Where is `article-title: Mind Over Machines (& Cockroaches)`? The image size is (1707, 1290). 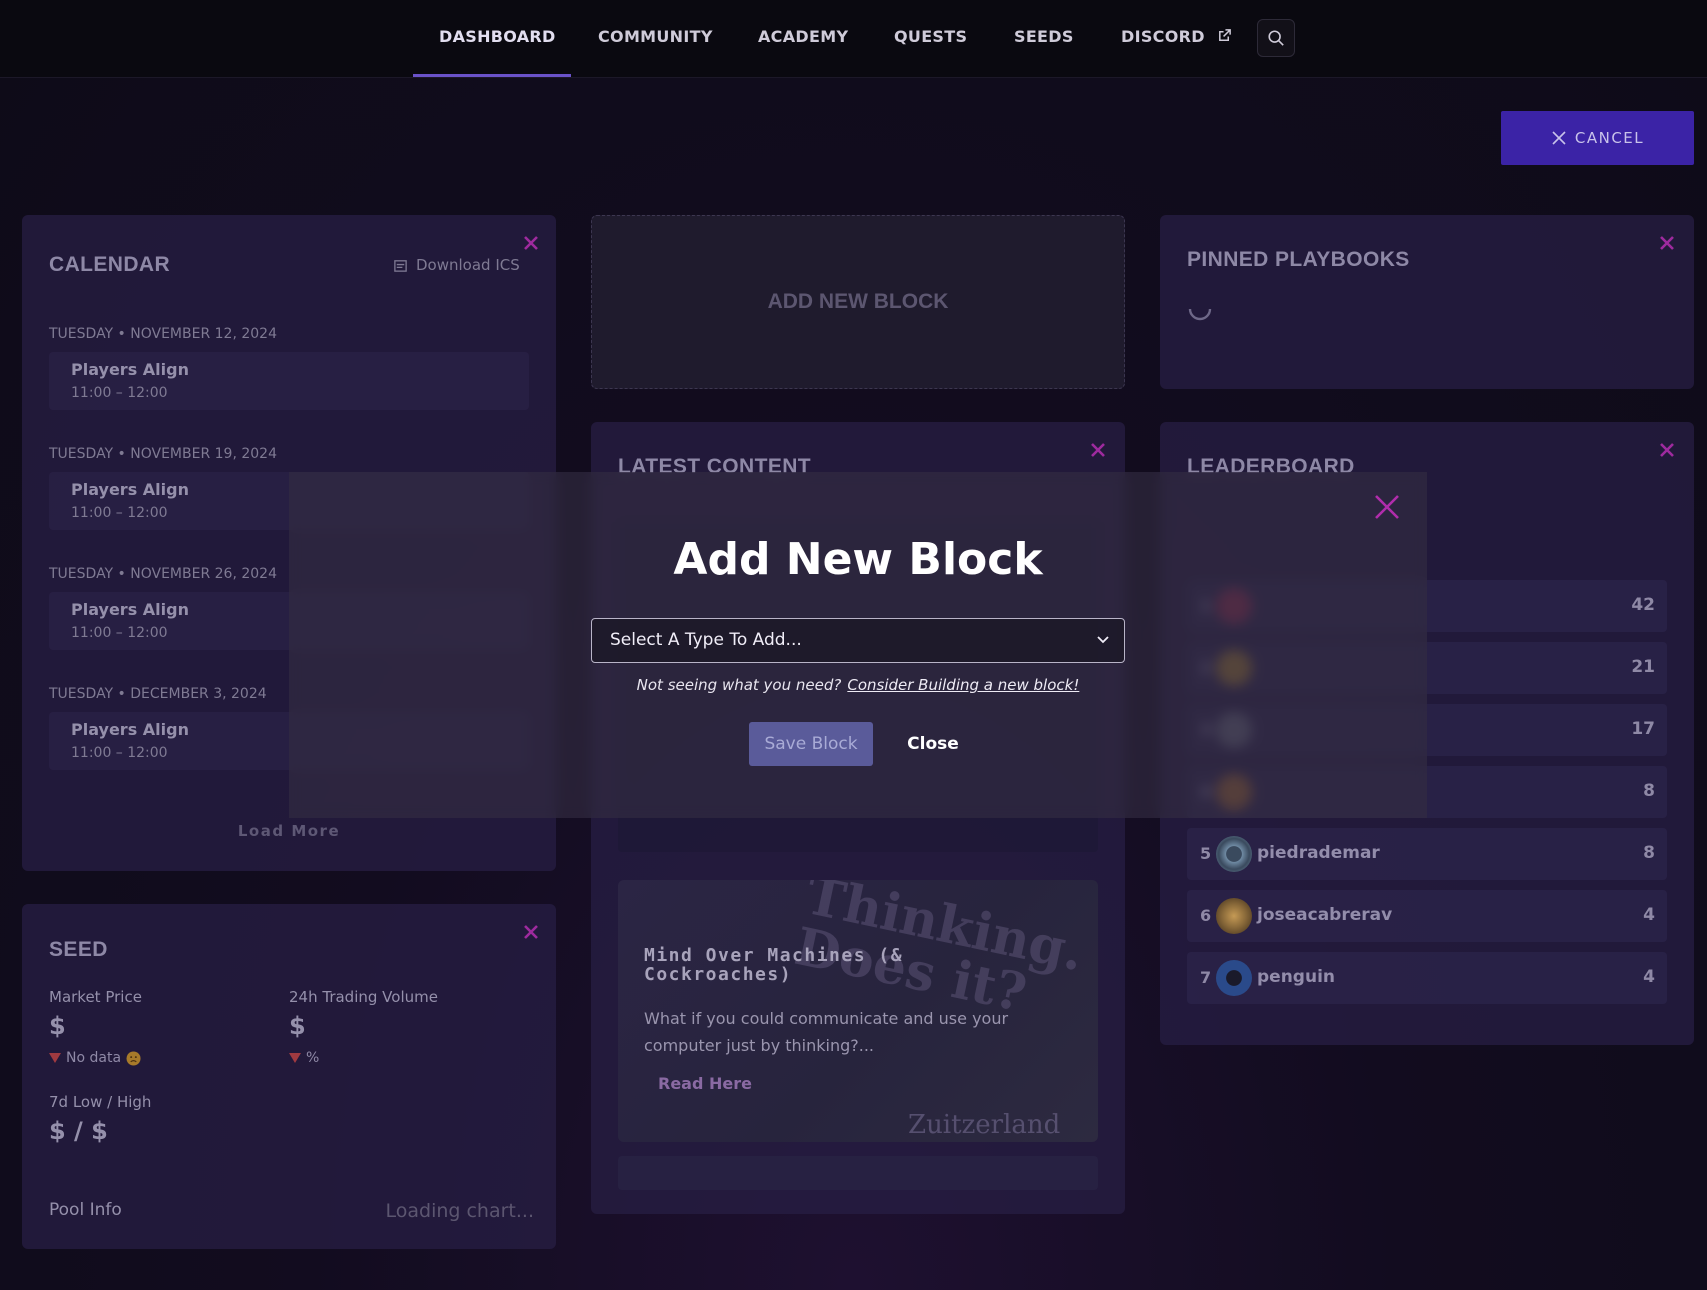
article-title: Mind Over Machines (& Cockroaches) is located at coordinates (774, 965).